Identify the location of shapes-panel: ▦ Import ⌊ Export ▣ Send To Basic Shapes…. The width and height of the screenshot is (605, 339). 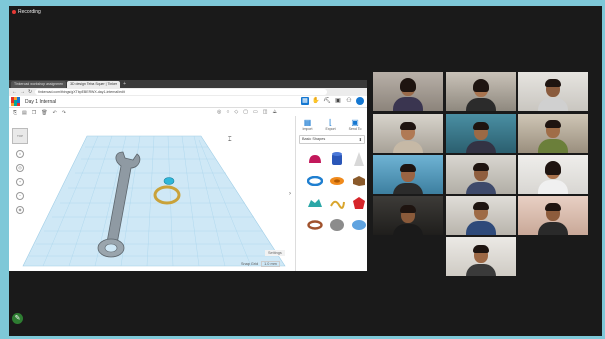
(331, 193).